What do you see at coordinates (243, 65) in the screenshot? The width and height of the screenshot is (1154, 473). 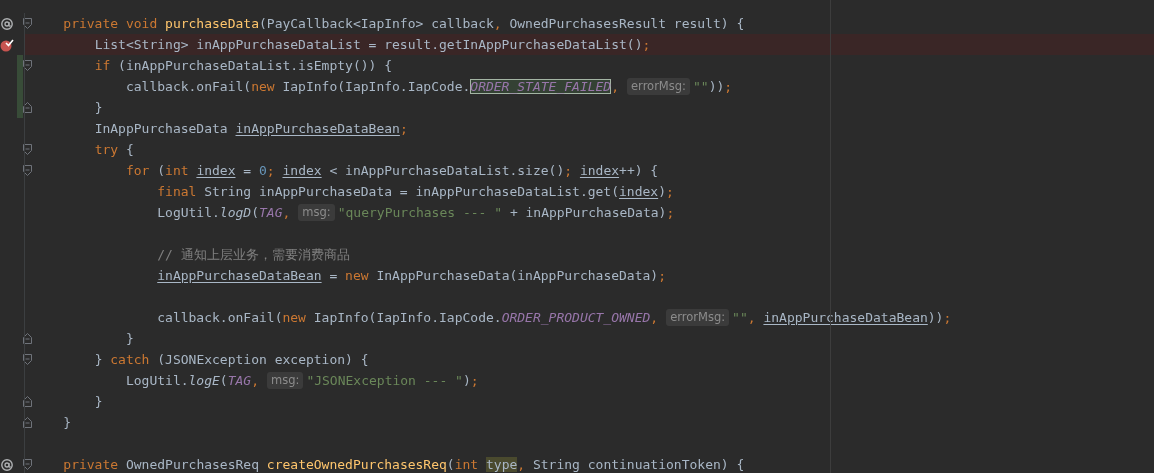 I see `code-text: if (inAppPurchaseDataList.isEmpty()) {` at bounding box center [243, 65].